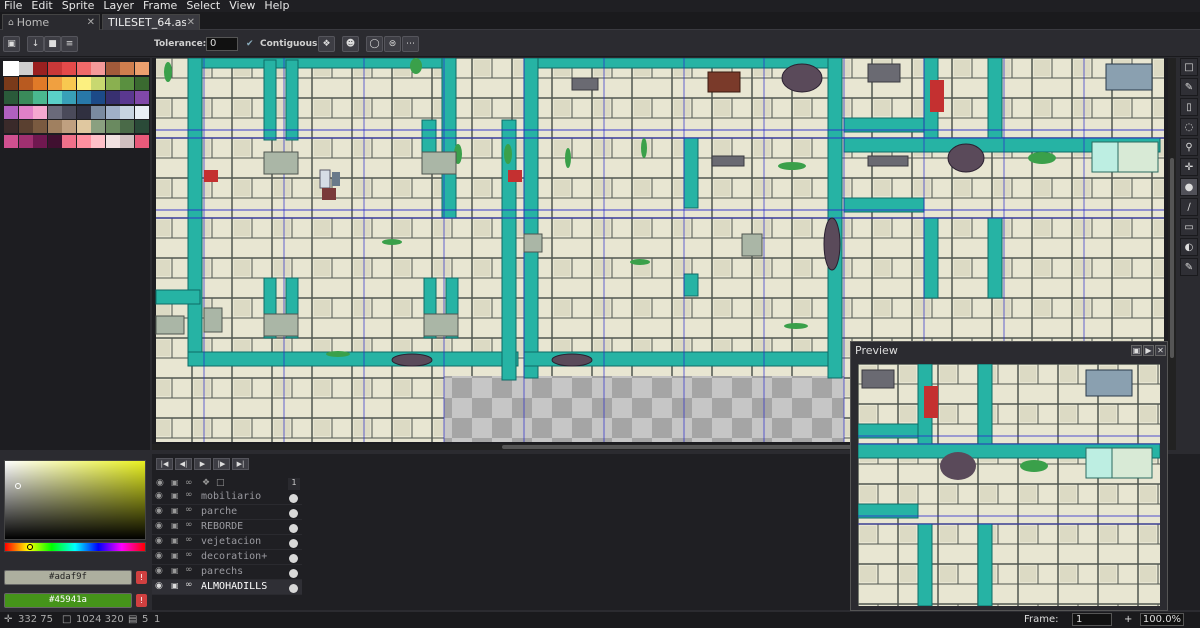  What do you see at coordinates (1009, 476) in the screenshot?
I see `preview-window: Preview ▣ ▶ ✕` at bounding box center [1009, 476].